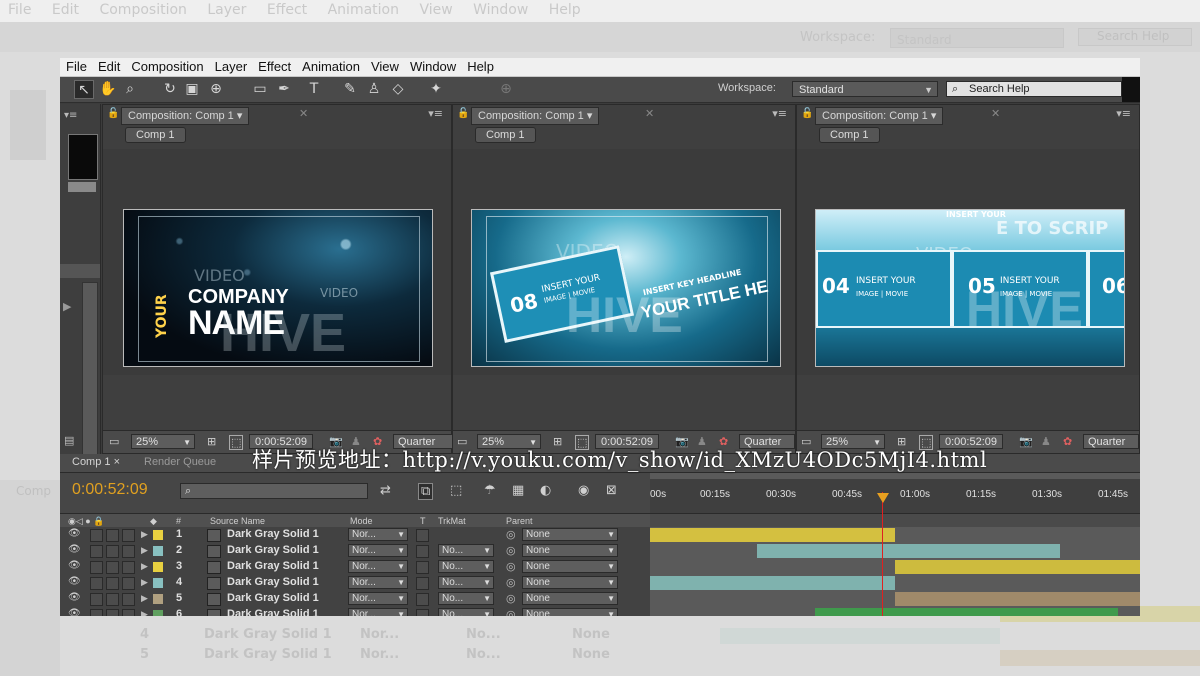 The image size is (1200, 676). Describe the element at coordinates (236, 442) in the screenshot. I see `mask-visibility-icon: ⬚` at that location.